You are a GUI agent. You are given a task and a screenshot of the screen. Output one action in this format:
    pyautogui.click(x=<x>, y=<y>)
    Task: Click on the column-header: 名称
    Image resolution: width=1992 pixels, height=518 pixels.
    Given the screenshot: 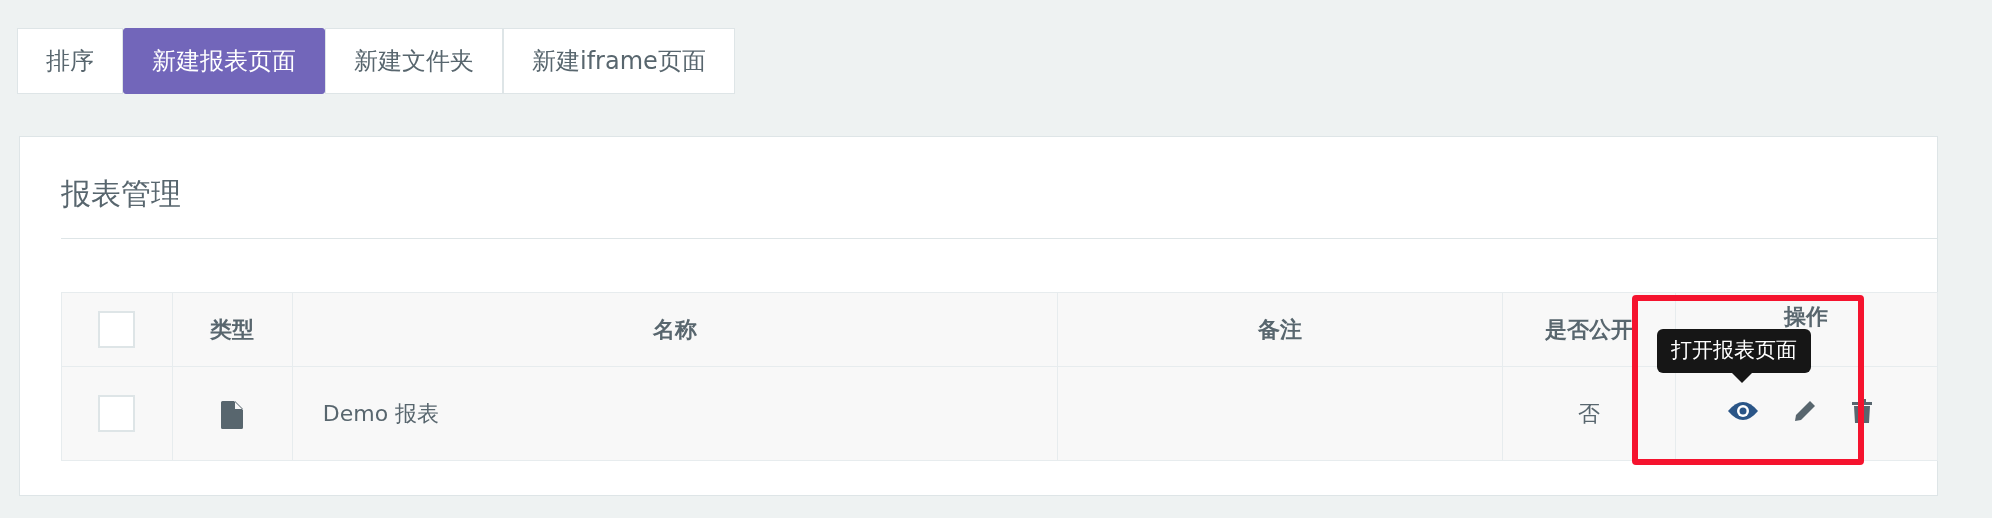 What is the action you would take?
    pyautogui.click(x=675, y=329)
    